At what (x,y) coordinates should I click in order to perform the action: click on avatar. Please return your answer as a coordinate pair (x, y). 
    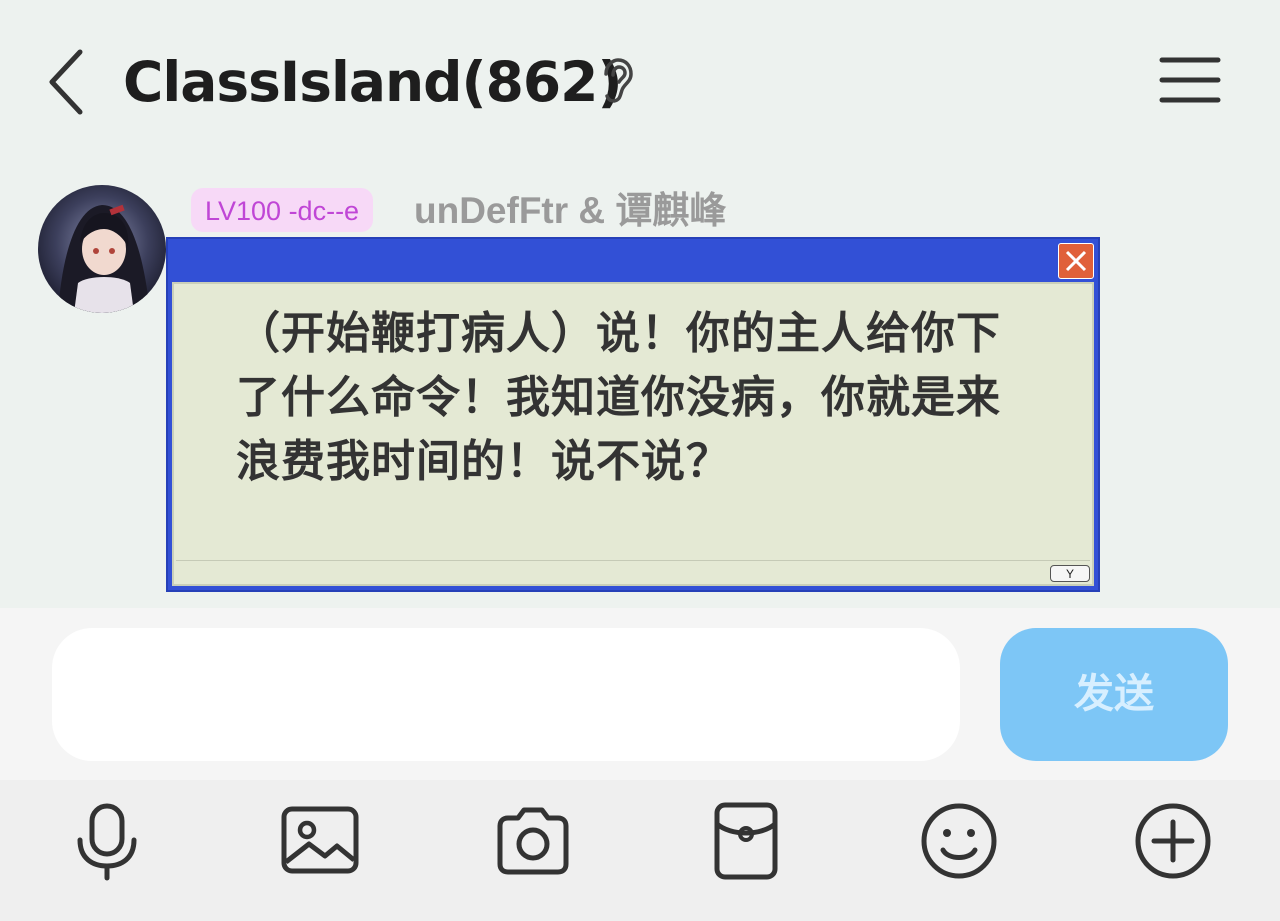
    Looking at the image, I should click on (102, 249).